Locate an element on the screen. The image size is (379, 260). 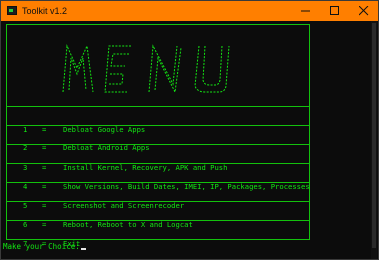
menu-ascii-logo is located at coordinates (146, 69).